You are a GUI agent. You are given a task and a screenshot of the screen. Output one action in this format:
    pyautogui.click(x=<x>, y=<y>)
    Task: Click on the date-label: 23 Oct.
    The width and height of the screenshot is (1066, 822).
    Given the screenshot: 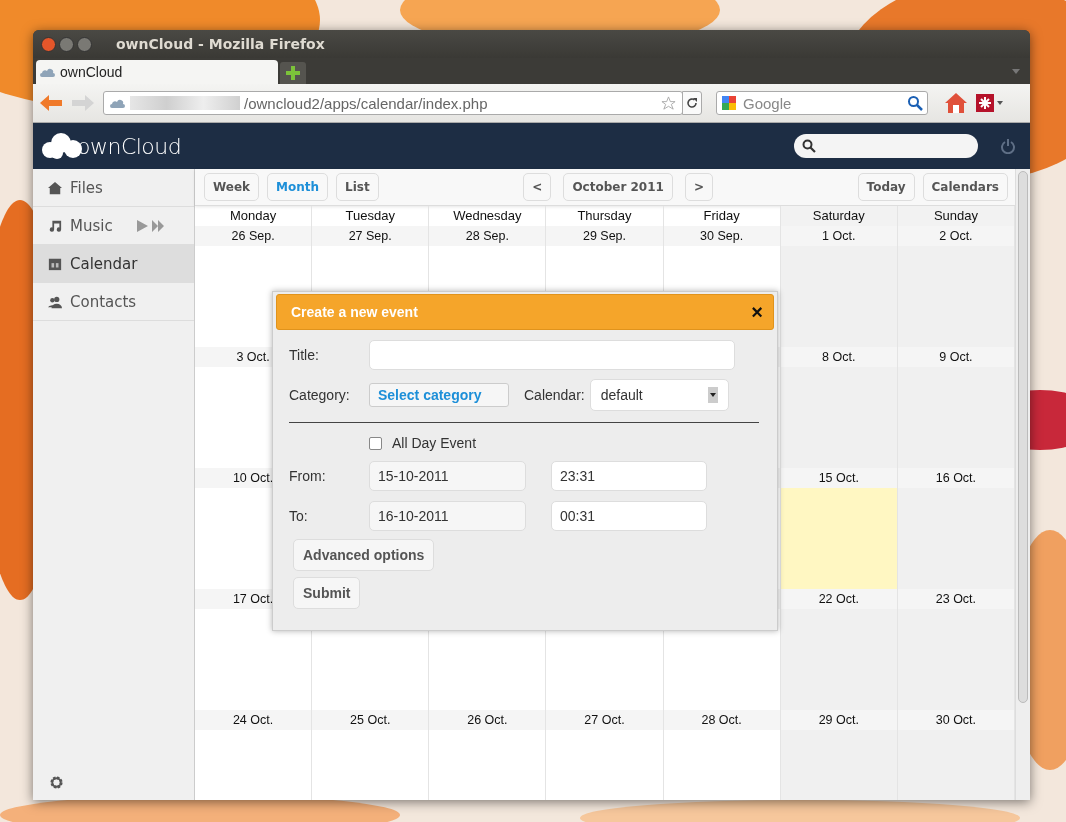 What is the action you would take?
    pyautogui.click(x=956, y=599)
    